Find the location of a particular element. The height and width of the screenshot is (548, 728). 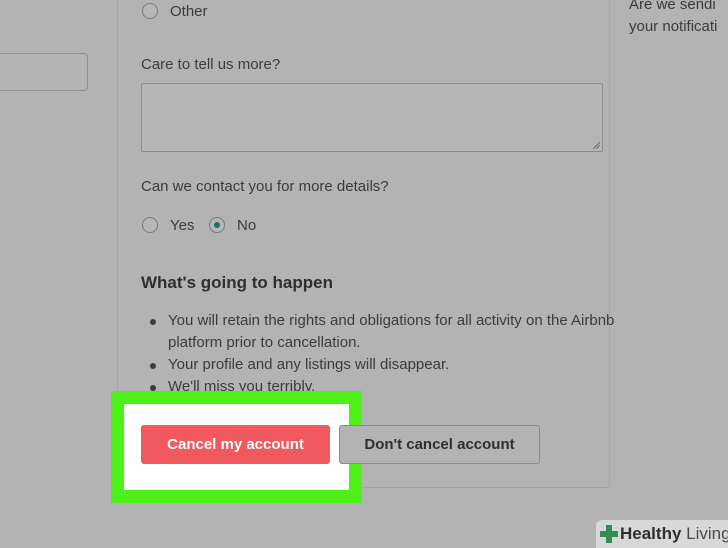

notification-line-1: Are we sendi is located at coordinates (672, 6).